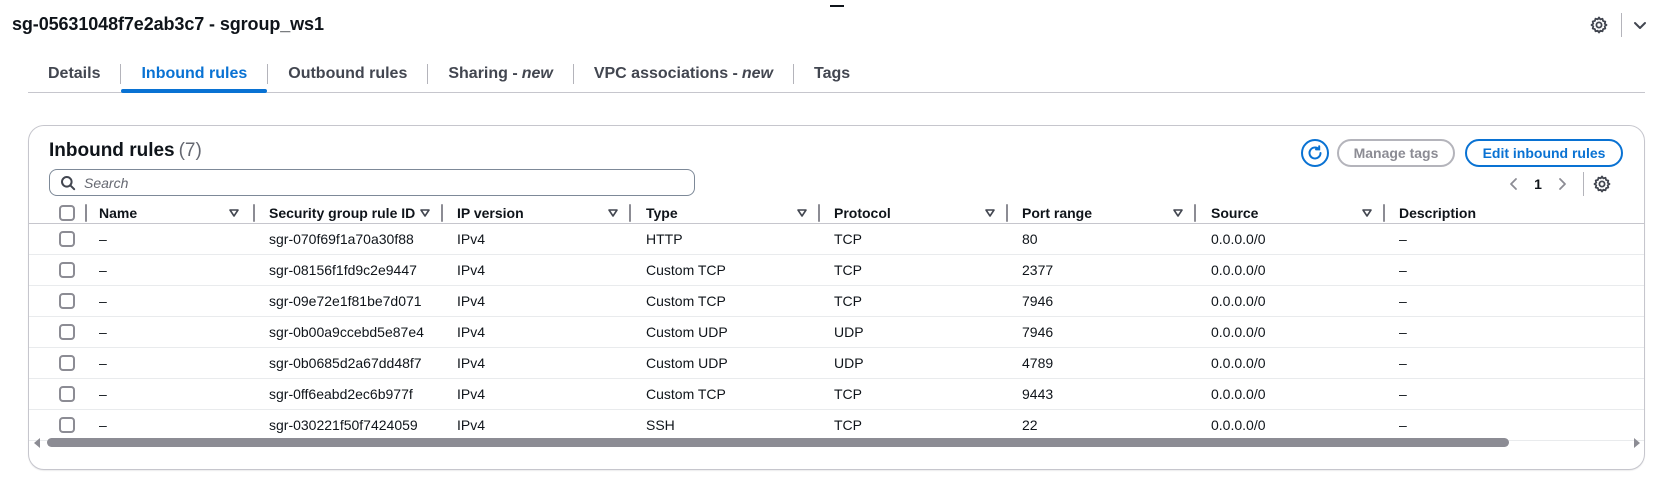 This screenshot has width=1664, height=480. I want to click on cell-port-range: 80, so click(1030, 239).